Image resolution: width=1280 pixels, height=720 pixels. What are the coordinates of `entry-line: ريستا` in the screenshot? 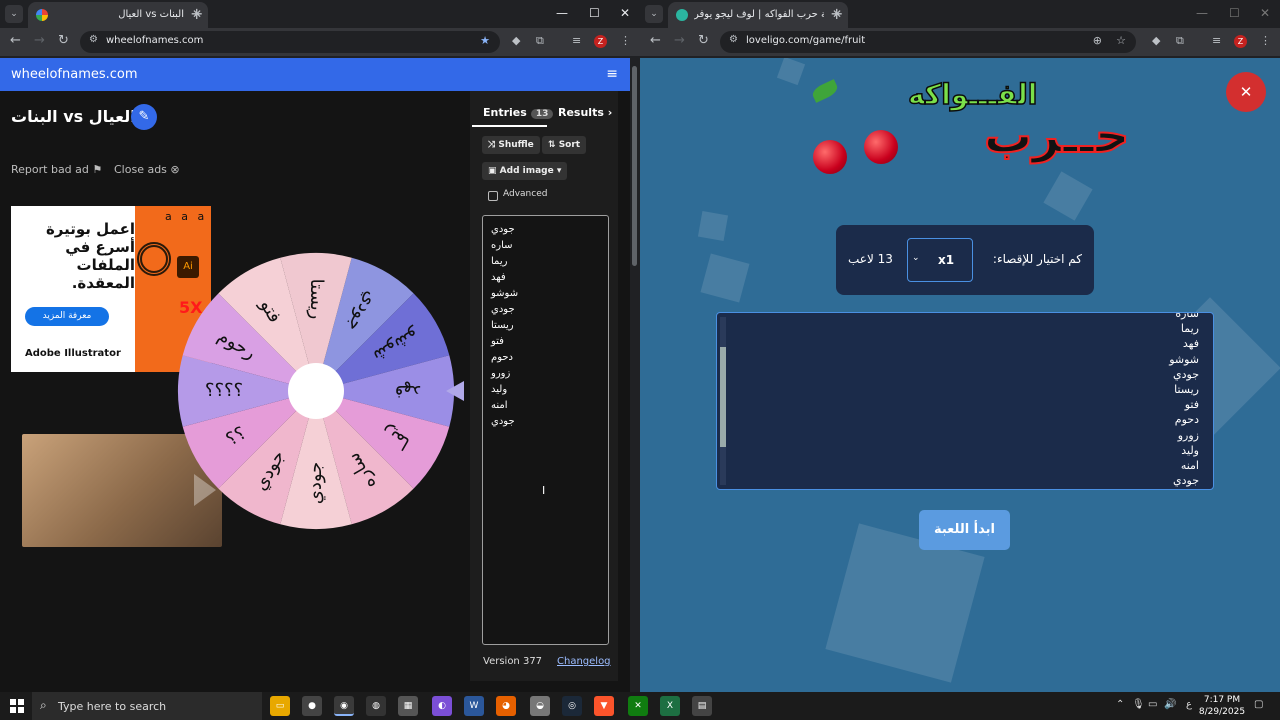 It's located at (502, 325).